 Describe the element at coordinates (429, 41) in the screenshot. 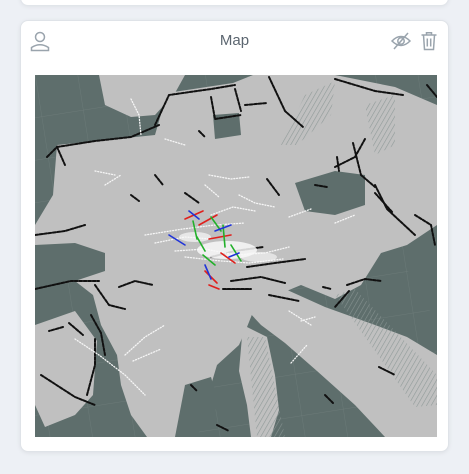

I see `trash-icon` at that location.